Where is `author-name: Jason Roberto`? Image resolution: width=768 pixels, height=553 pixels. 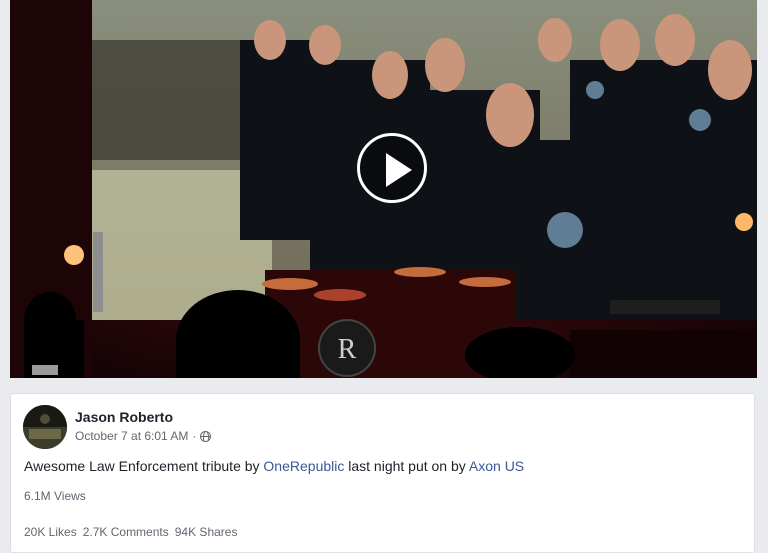 author-name: Jason Roberto is located at coordinates (124, 417).